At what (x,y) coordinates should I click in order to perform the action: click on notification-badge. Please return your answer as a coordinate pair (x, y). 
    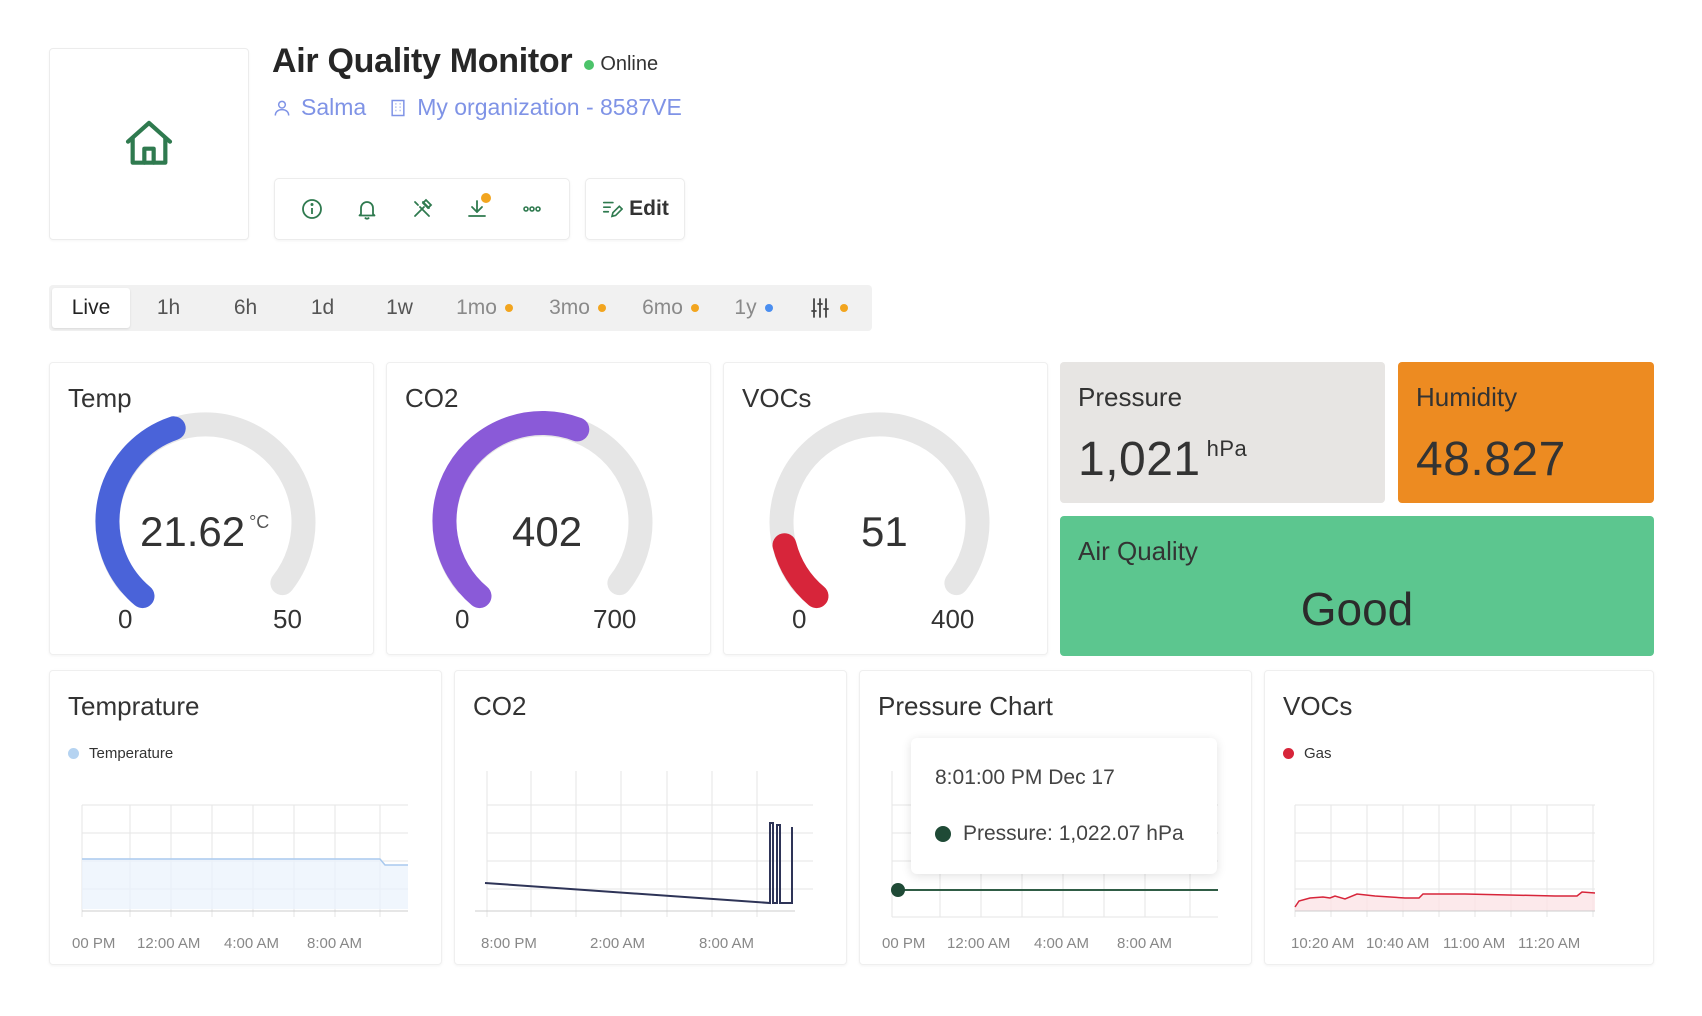
    Looking at the image, I should click on (485, 198).